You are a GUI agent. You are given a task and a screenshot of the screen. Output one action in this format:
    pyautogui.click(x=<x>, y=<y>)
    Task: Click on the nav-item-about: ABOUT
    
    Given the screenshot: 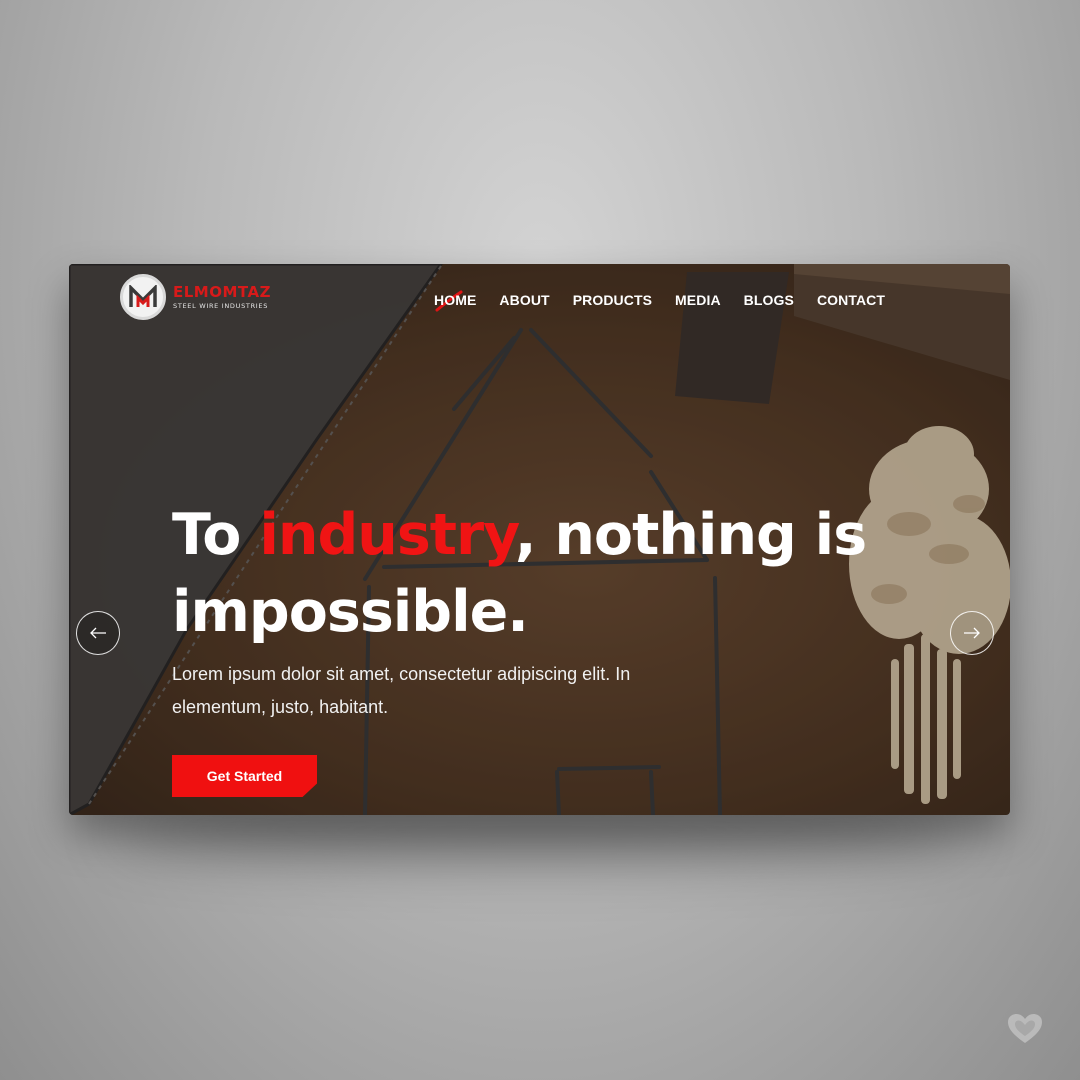 What is the action you would take?
    pyautogui.click(x=524, y=300)
    